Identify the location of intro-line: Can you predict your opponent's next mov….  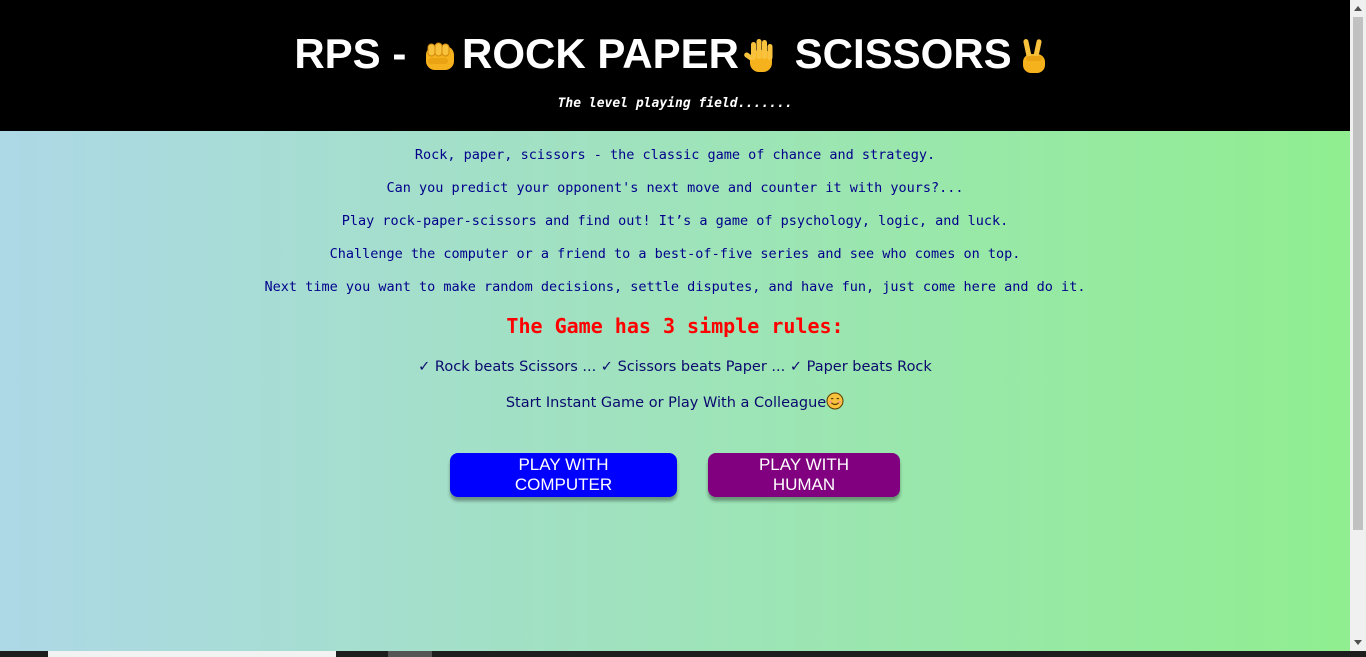
(675, 188).